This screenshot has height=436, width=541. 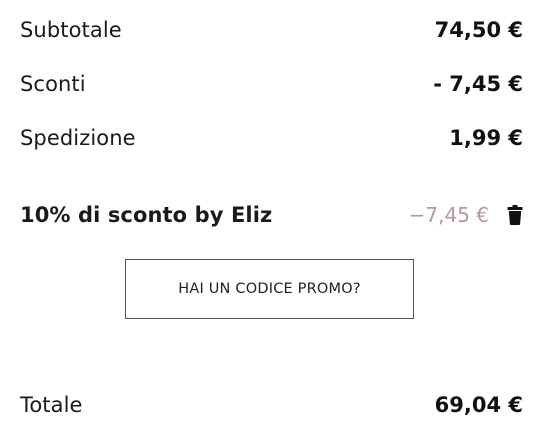 What do you see at coordinates (271, 138) in the screenshot?
I see `shipping-row: Spedizione 1,99 €` at bounding box center [271, 138].